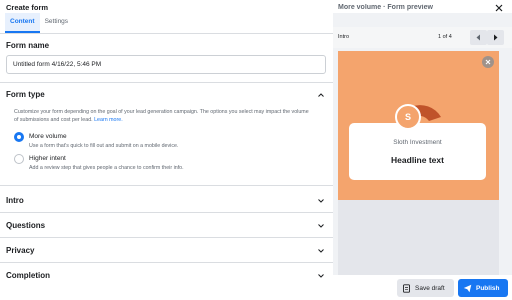  Describe the element at coordinates (28, 275) in the screenshot. I see `section-completion: Completion` at that location.